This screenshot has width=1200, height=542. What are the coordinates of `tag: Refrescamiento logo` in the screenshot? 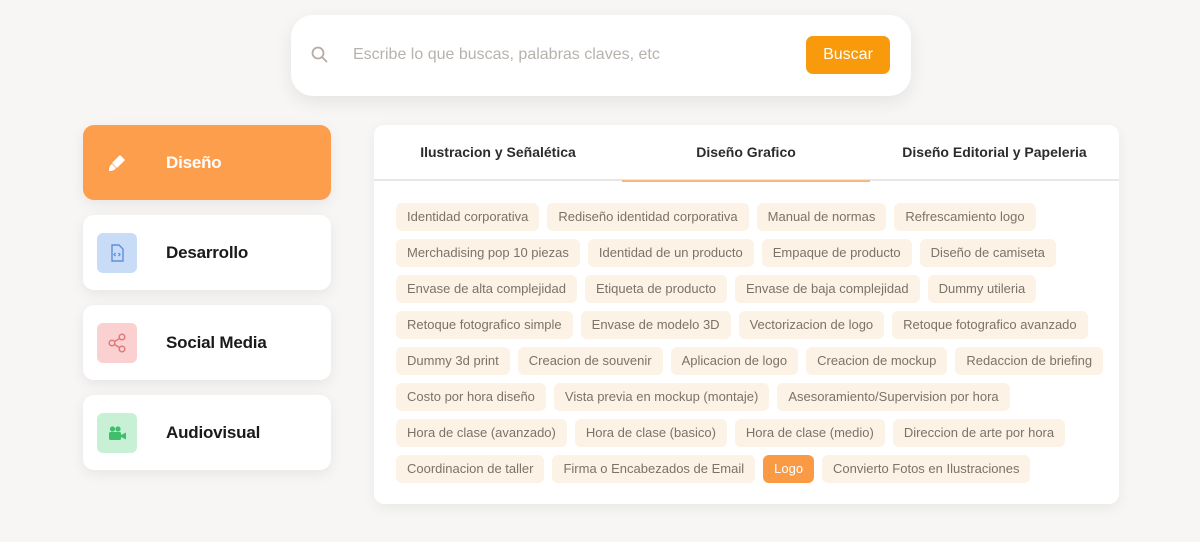 It's located at (965, 217).